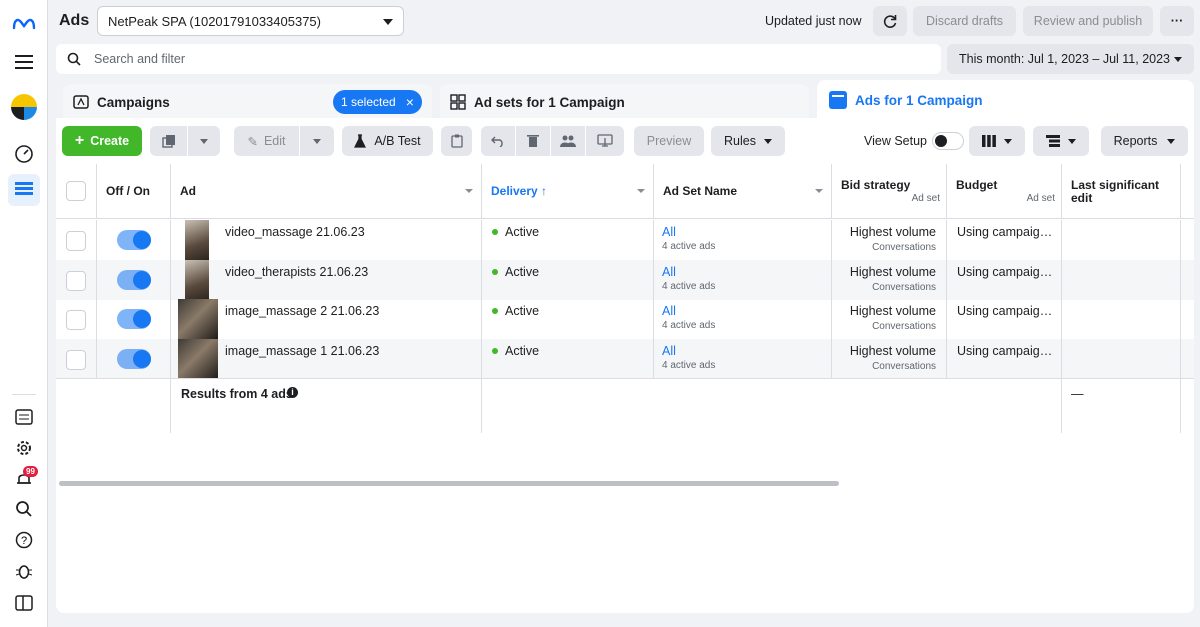 The width and height of the screenshot is (1200, 627). What do you see at coordinates (326, 240) in the screenshot?
I see `row-ad-cell: video_massage 21.06.23` at bounding box center [326, 240].